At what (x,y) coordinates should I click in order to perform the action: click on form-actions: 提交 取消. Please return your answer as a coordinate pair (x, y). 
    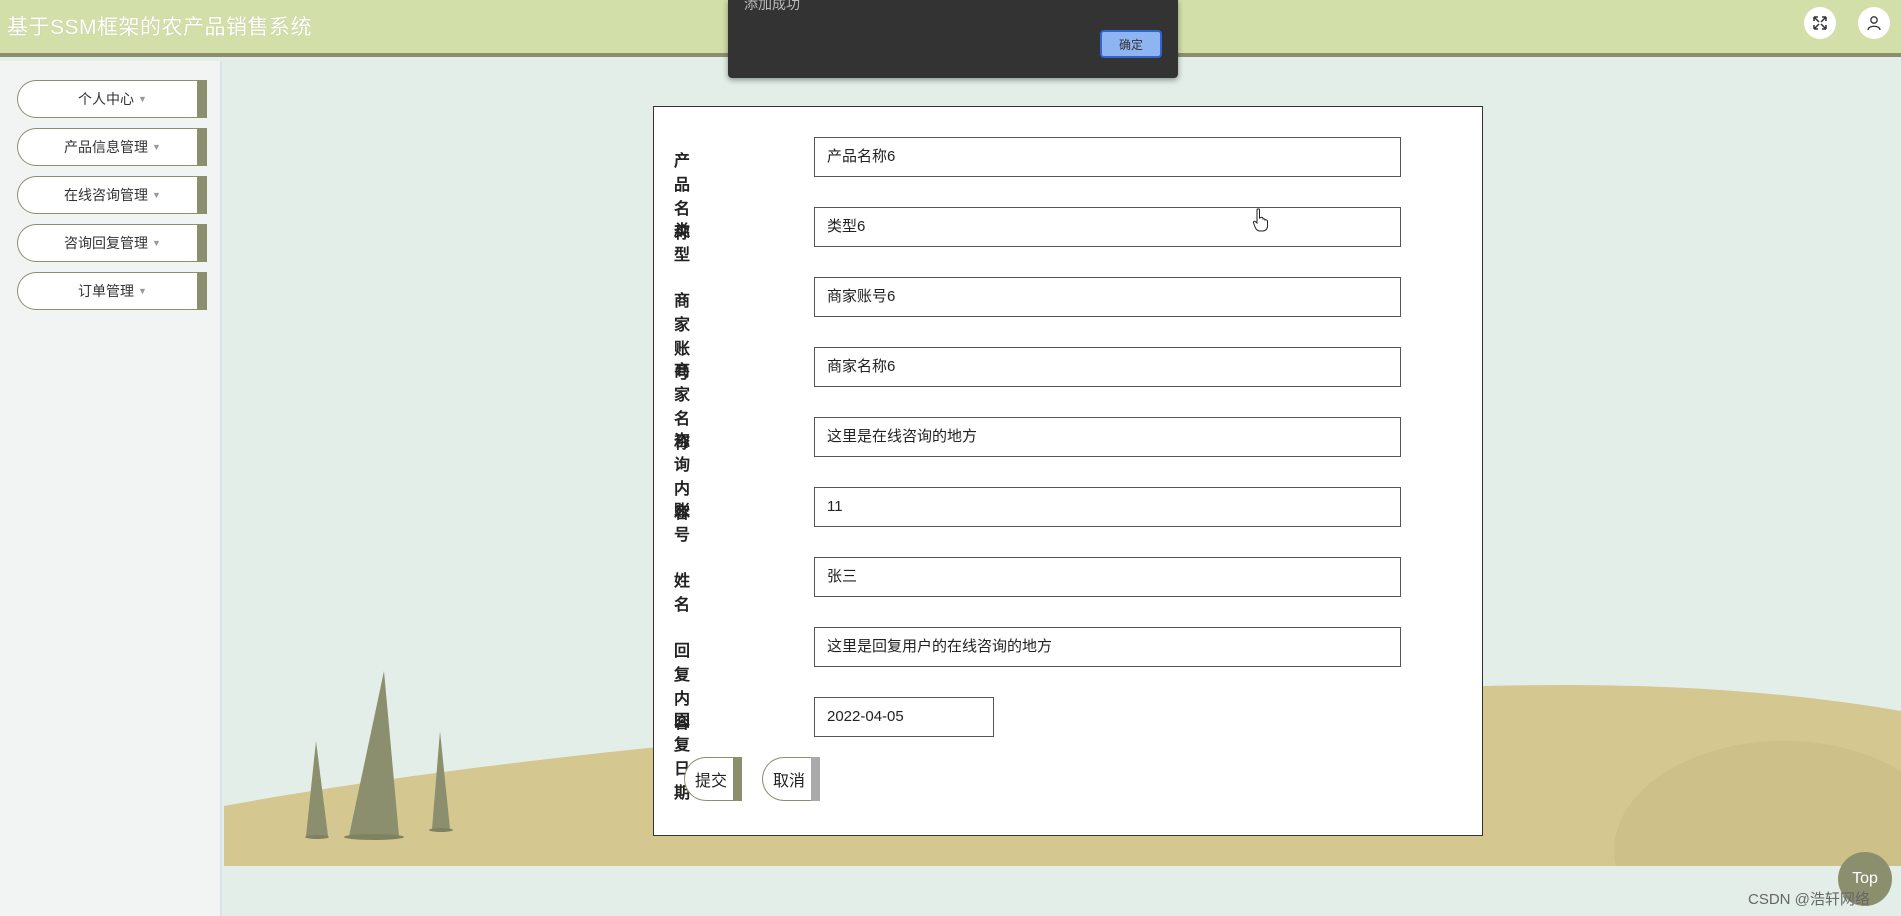
    Looking at the image, I should click on (784, 779).